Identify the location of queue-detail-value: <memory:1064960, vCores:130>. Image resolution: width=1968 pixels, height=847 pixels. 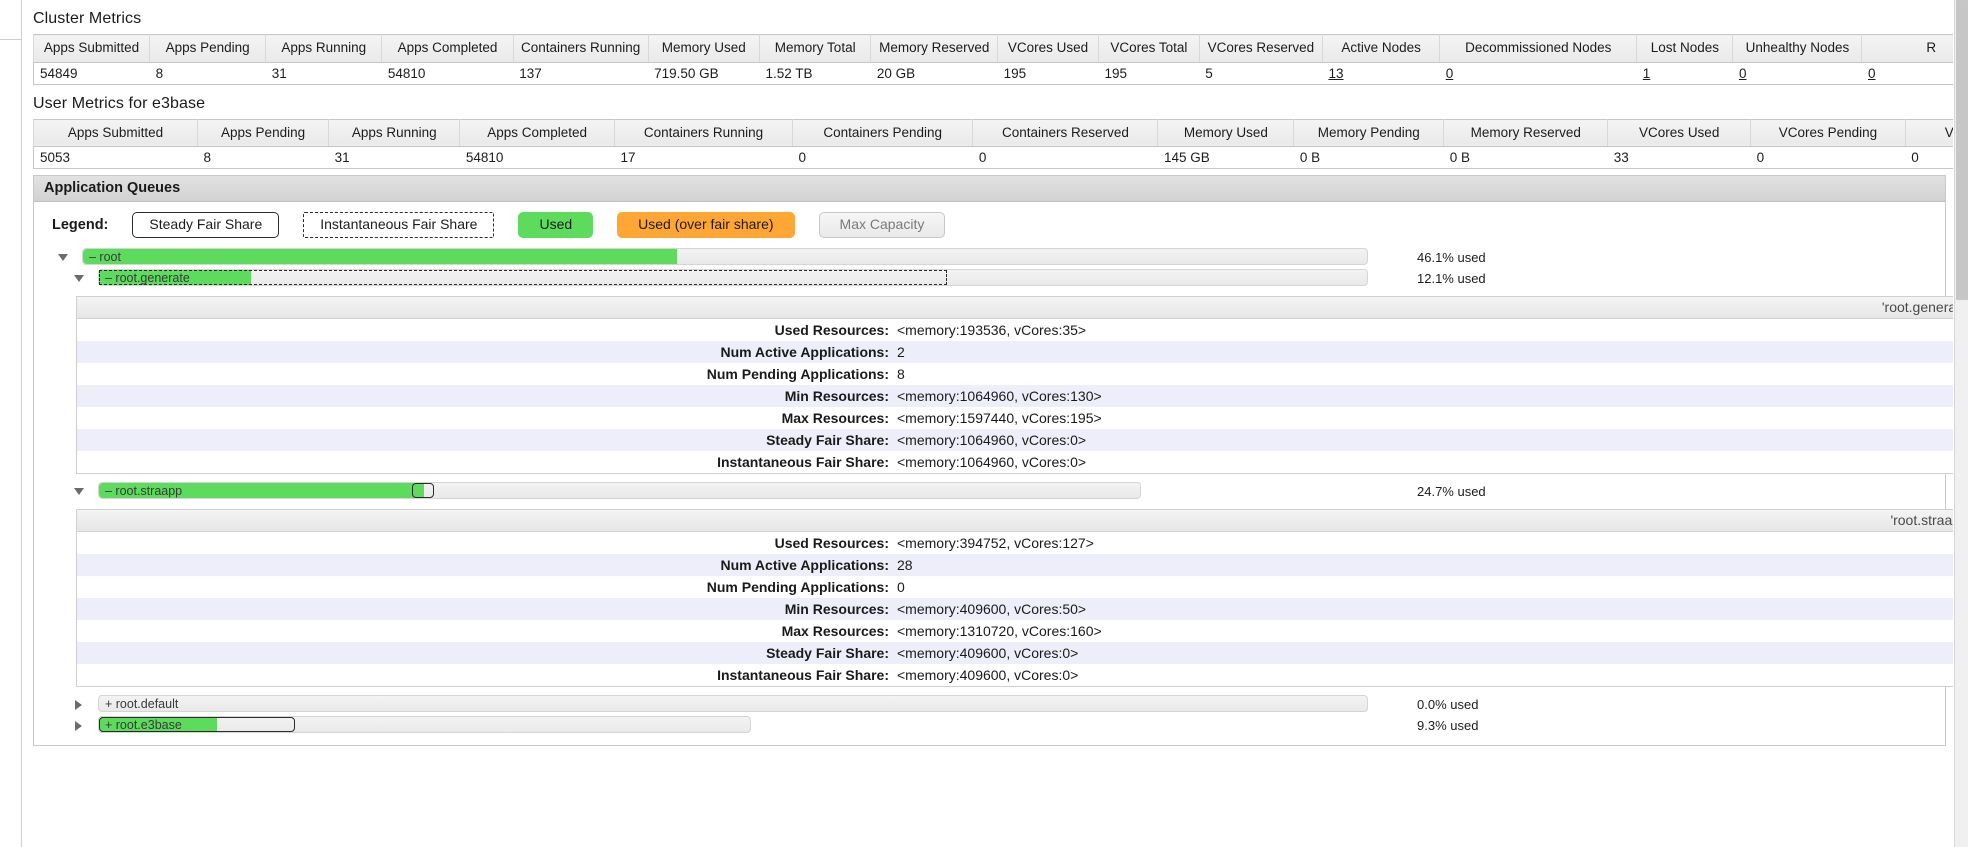
(1428, 396).